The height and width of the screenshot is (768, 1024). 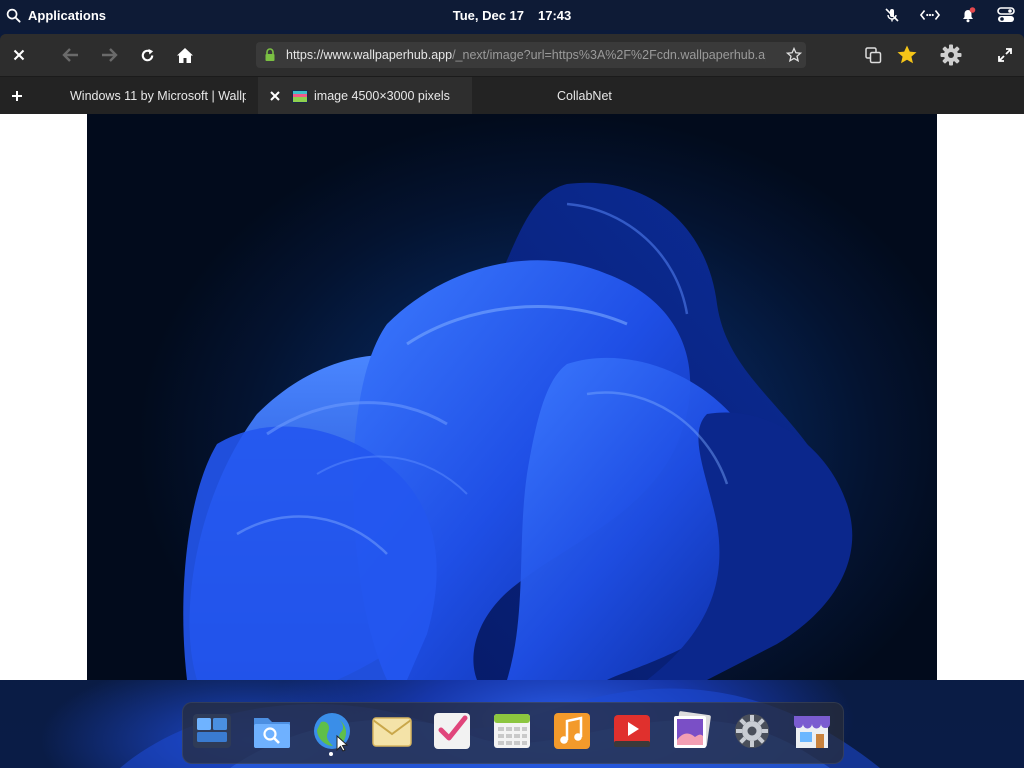 I want to click on copy-button, so click(x=873, y=55).